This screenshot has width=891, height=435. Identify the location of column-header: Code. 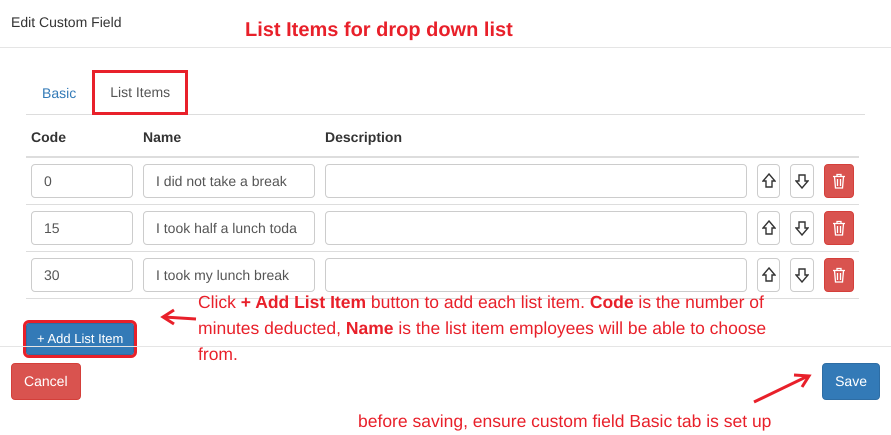
(82, 136).